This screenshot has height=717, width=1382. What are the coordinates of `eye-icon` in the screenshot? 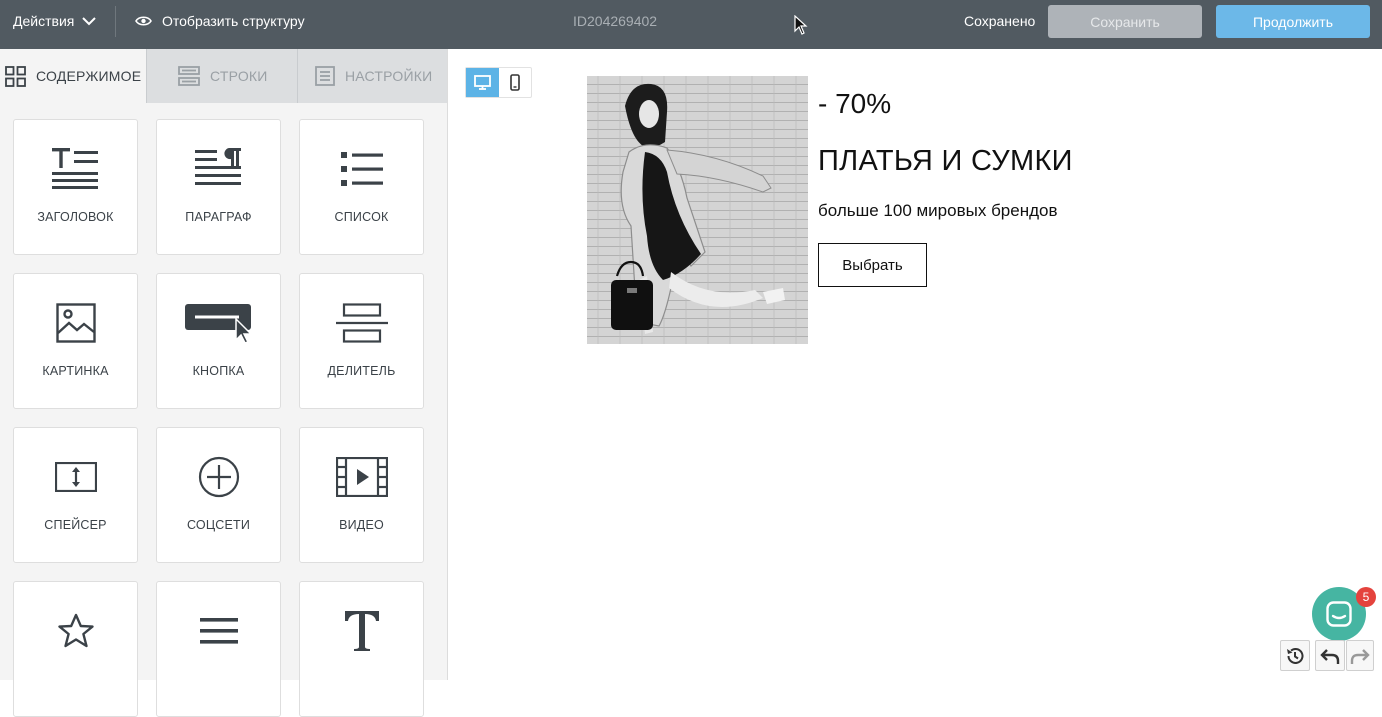 It's located at (143, 21).